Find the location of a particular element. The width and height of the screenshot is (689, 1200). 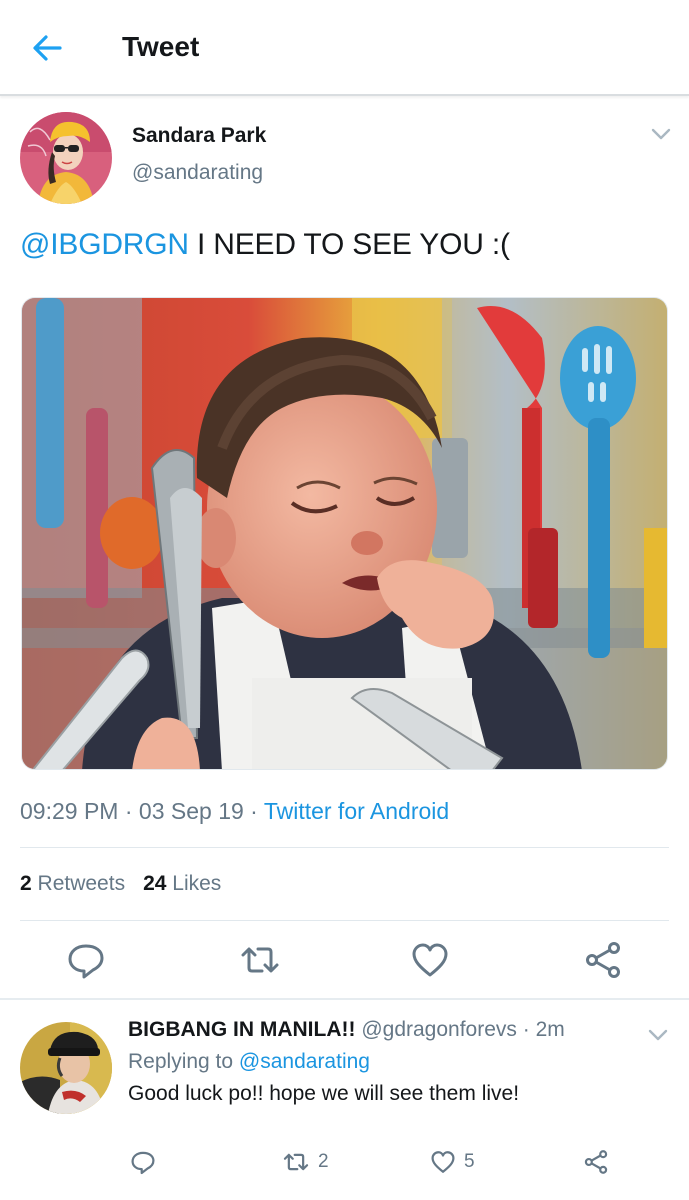

reply-reply-button is located at coordinates (143, 1162).